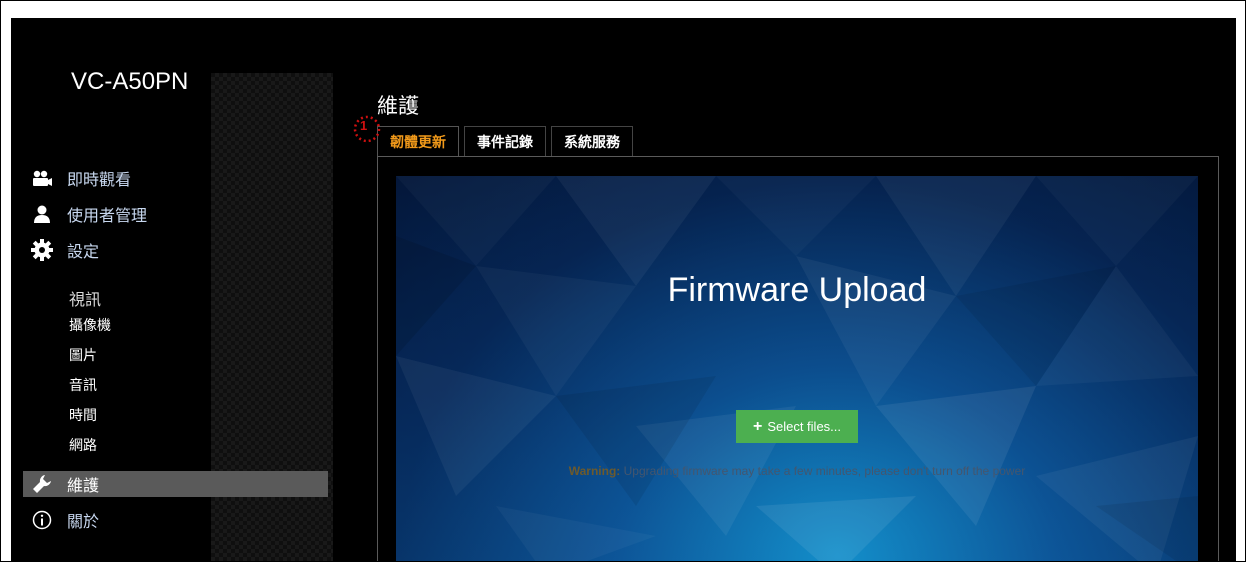 This screenshot has height=562, width=1246. I want to click on sidebar-item-label: 使用者管理, so click(107, 215).